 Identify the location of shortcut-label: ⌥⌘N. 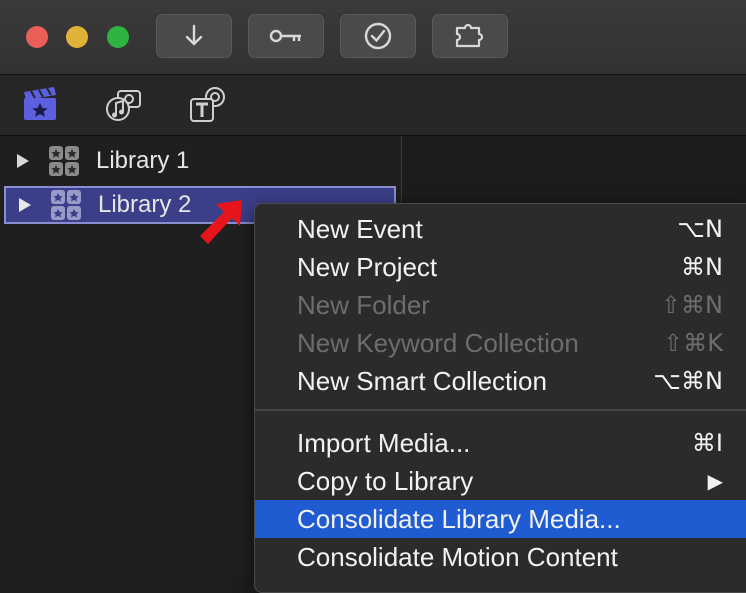
(688, 381).